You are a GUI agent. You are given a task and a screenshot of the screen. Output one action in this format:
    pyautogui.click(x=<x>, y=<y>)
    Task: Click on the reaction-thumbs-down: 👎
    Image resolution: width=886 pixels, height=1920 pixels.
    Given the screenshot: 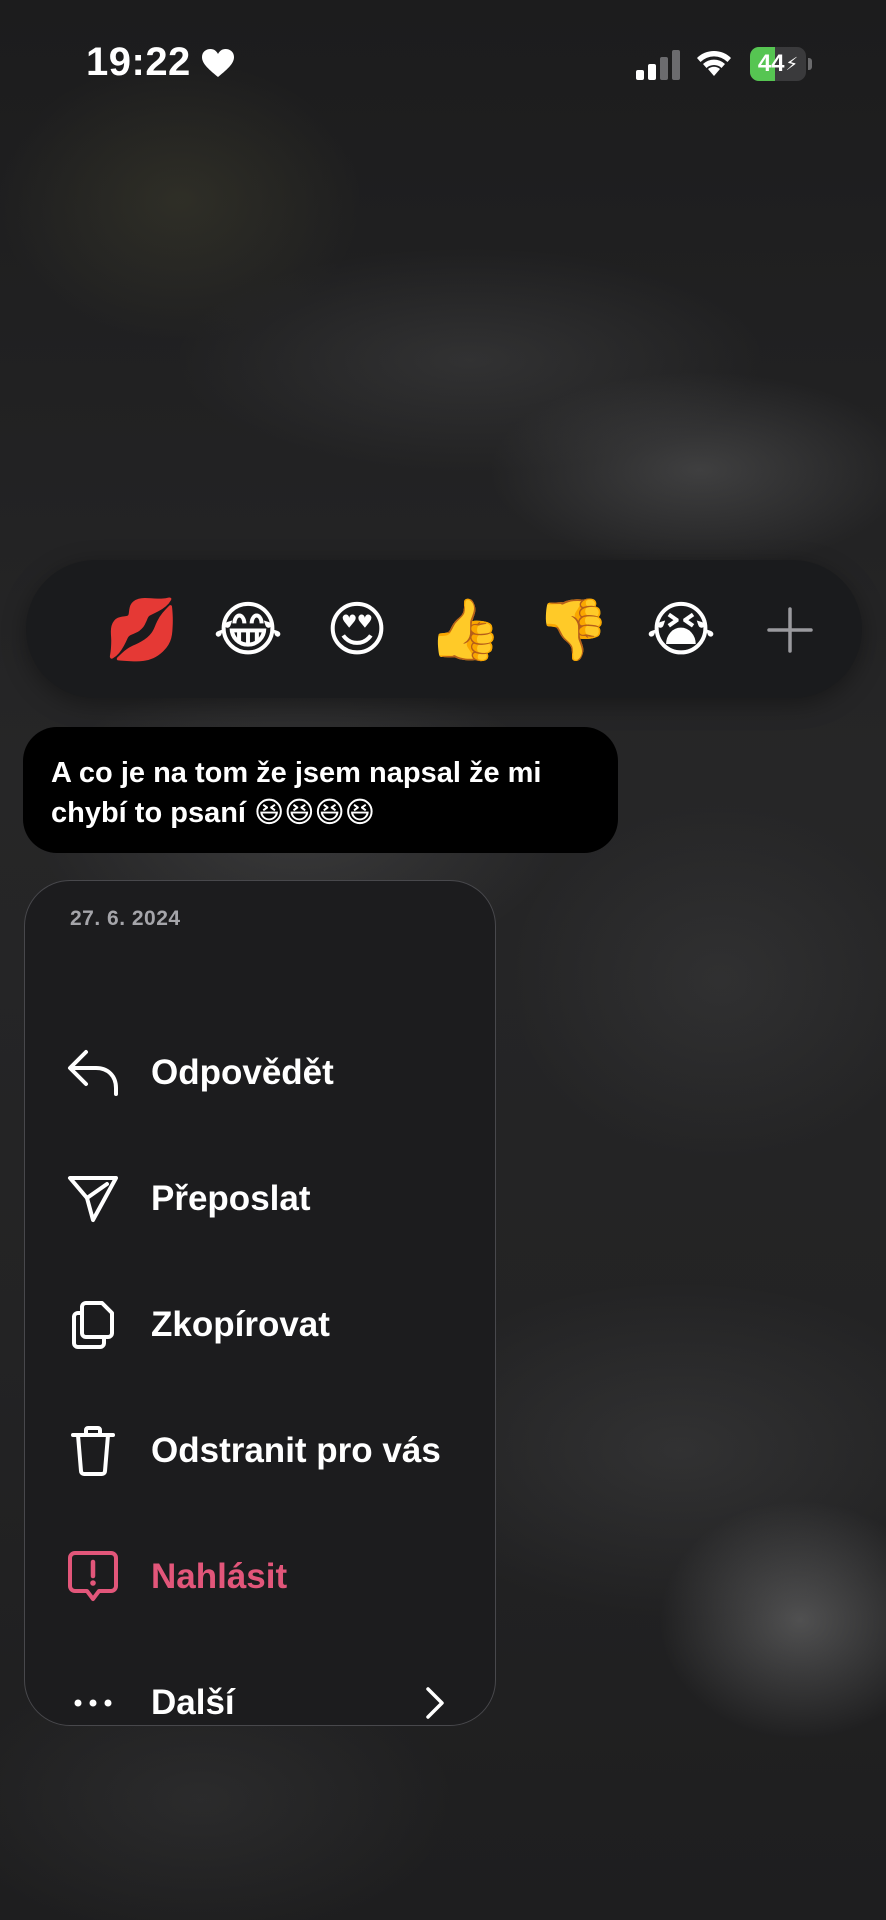 What is the action you would take?
    pyautogui.click(x=573, y=630)
    